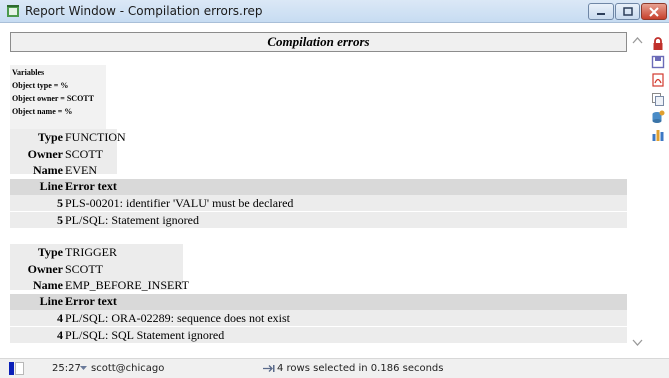 The image size is (669, 378). What do you see at coordinates (48, 285) in the screenshot?
I see `object-2-name-label: Name` at bounding box center [48, 285].